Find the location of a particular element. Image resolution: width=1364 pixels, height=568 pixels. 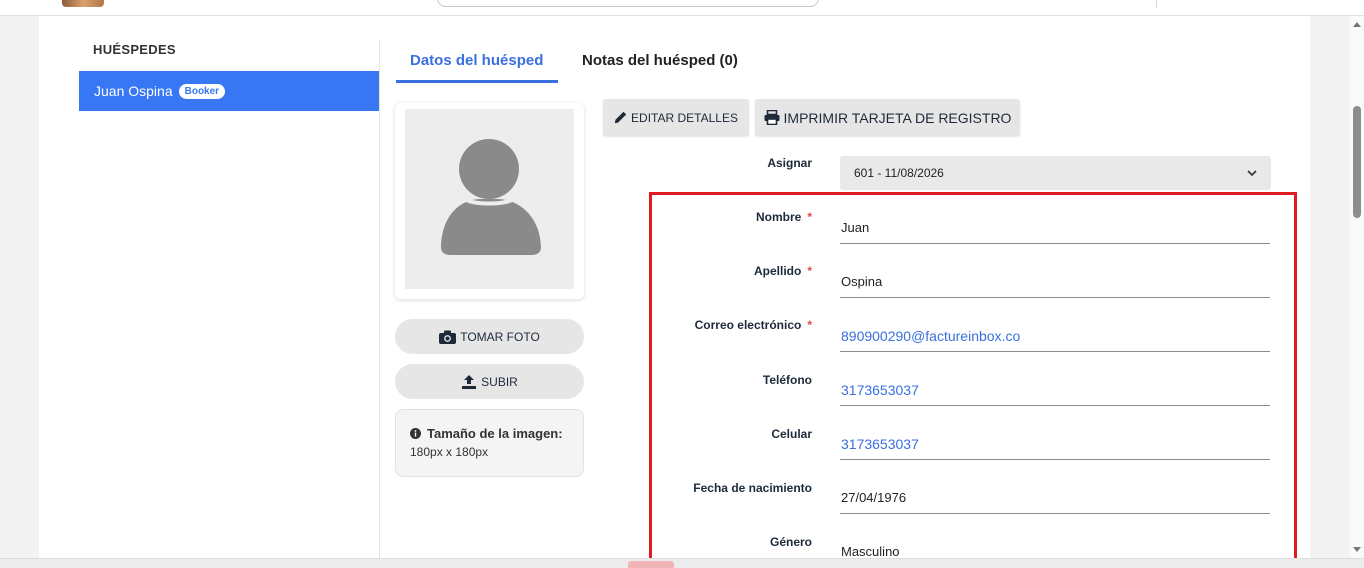

info-icon is located at coordinates (415, 433).